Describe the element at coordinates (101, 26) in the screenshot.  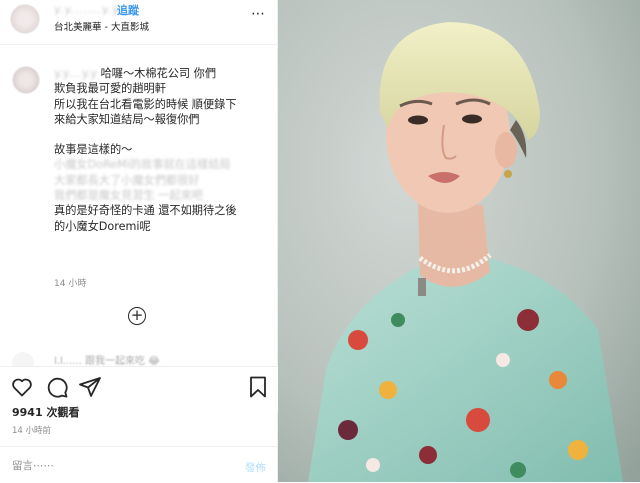
I see `location-link: 台北美麗華 - 大直影城` at that location.